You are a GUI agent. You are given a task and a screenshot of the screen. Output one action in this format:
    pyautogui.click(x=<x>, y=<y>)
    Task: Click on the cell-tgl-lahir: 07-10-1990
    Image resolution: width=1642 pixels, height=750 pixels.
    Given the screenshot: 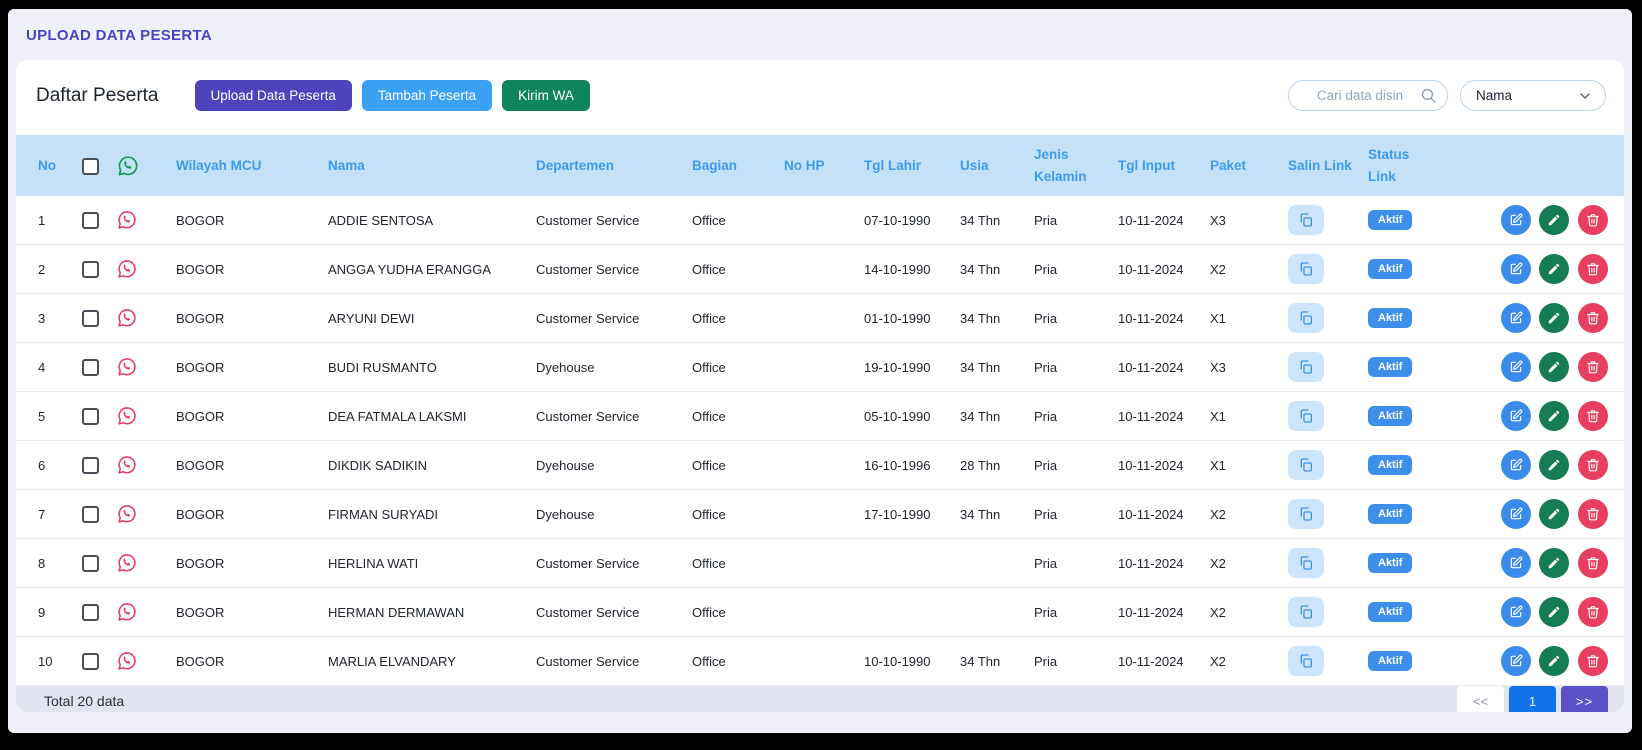 What is the action you would take?
    pyautogui.click(x=904, y=221)
    